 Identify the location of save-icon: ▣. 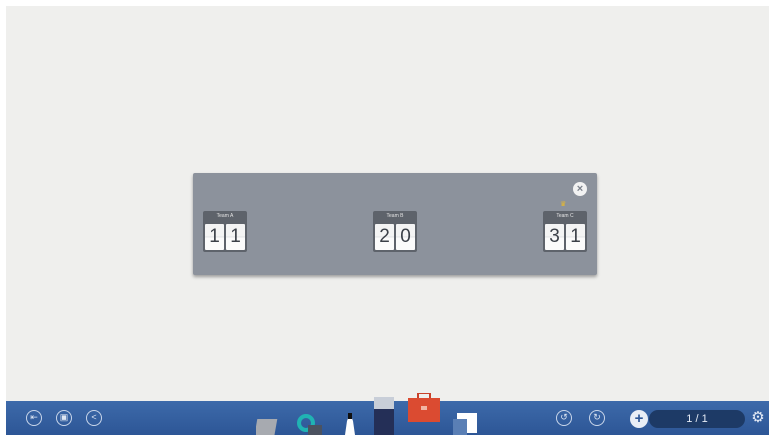
(64, 418).